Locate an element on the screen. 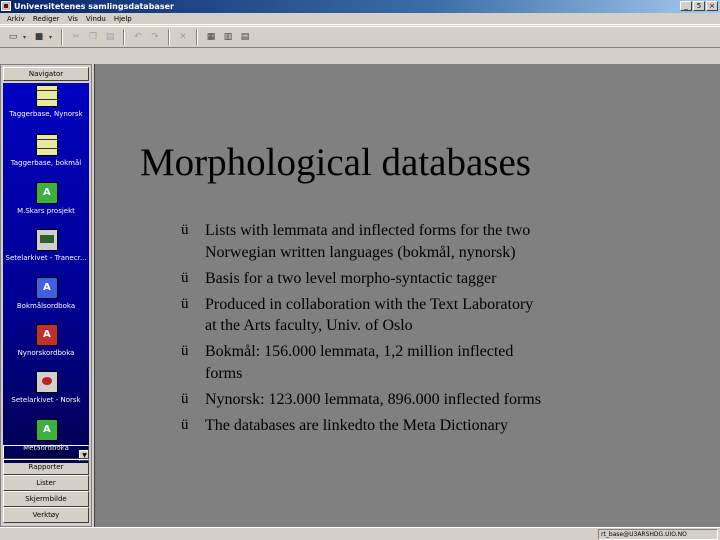 The image size is (720, 540). nav-item-label: Bokmålsordboka is located at coordinates (46, 306).